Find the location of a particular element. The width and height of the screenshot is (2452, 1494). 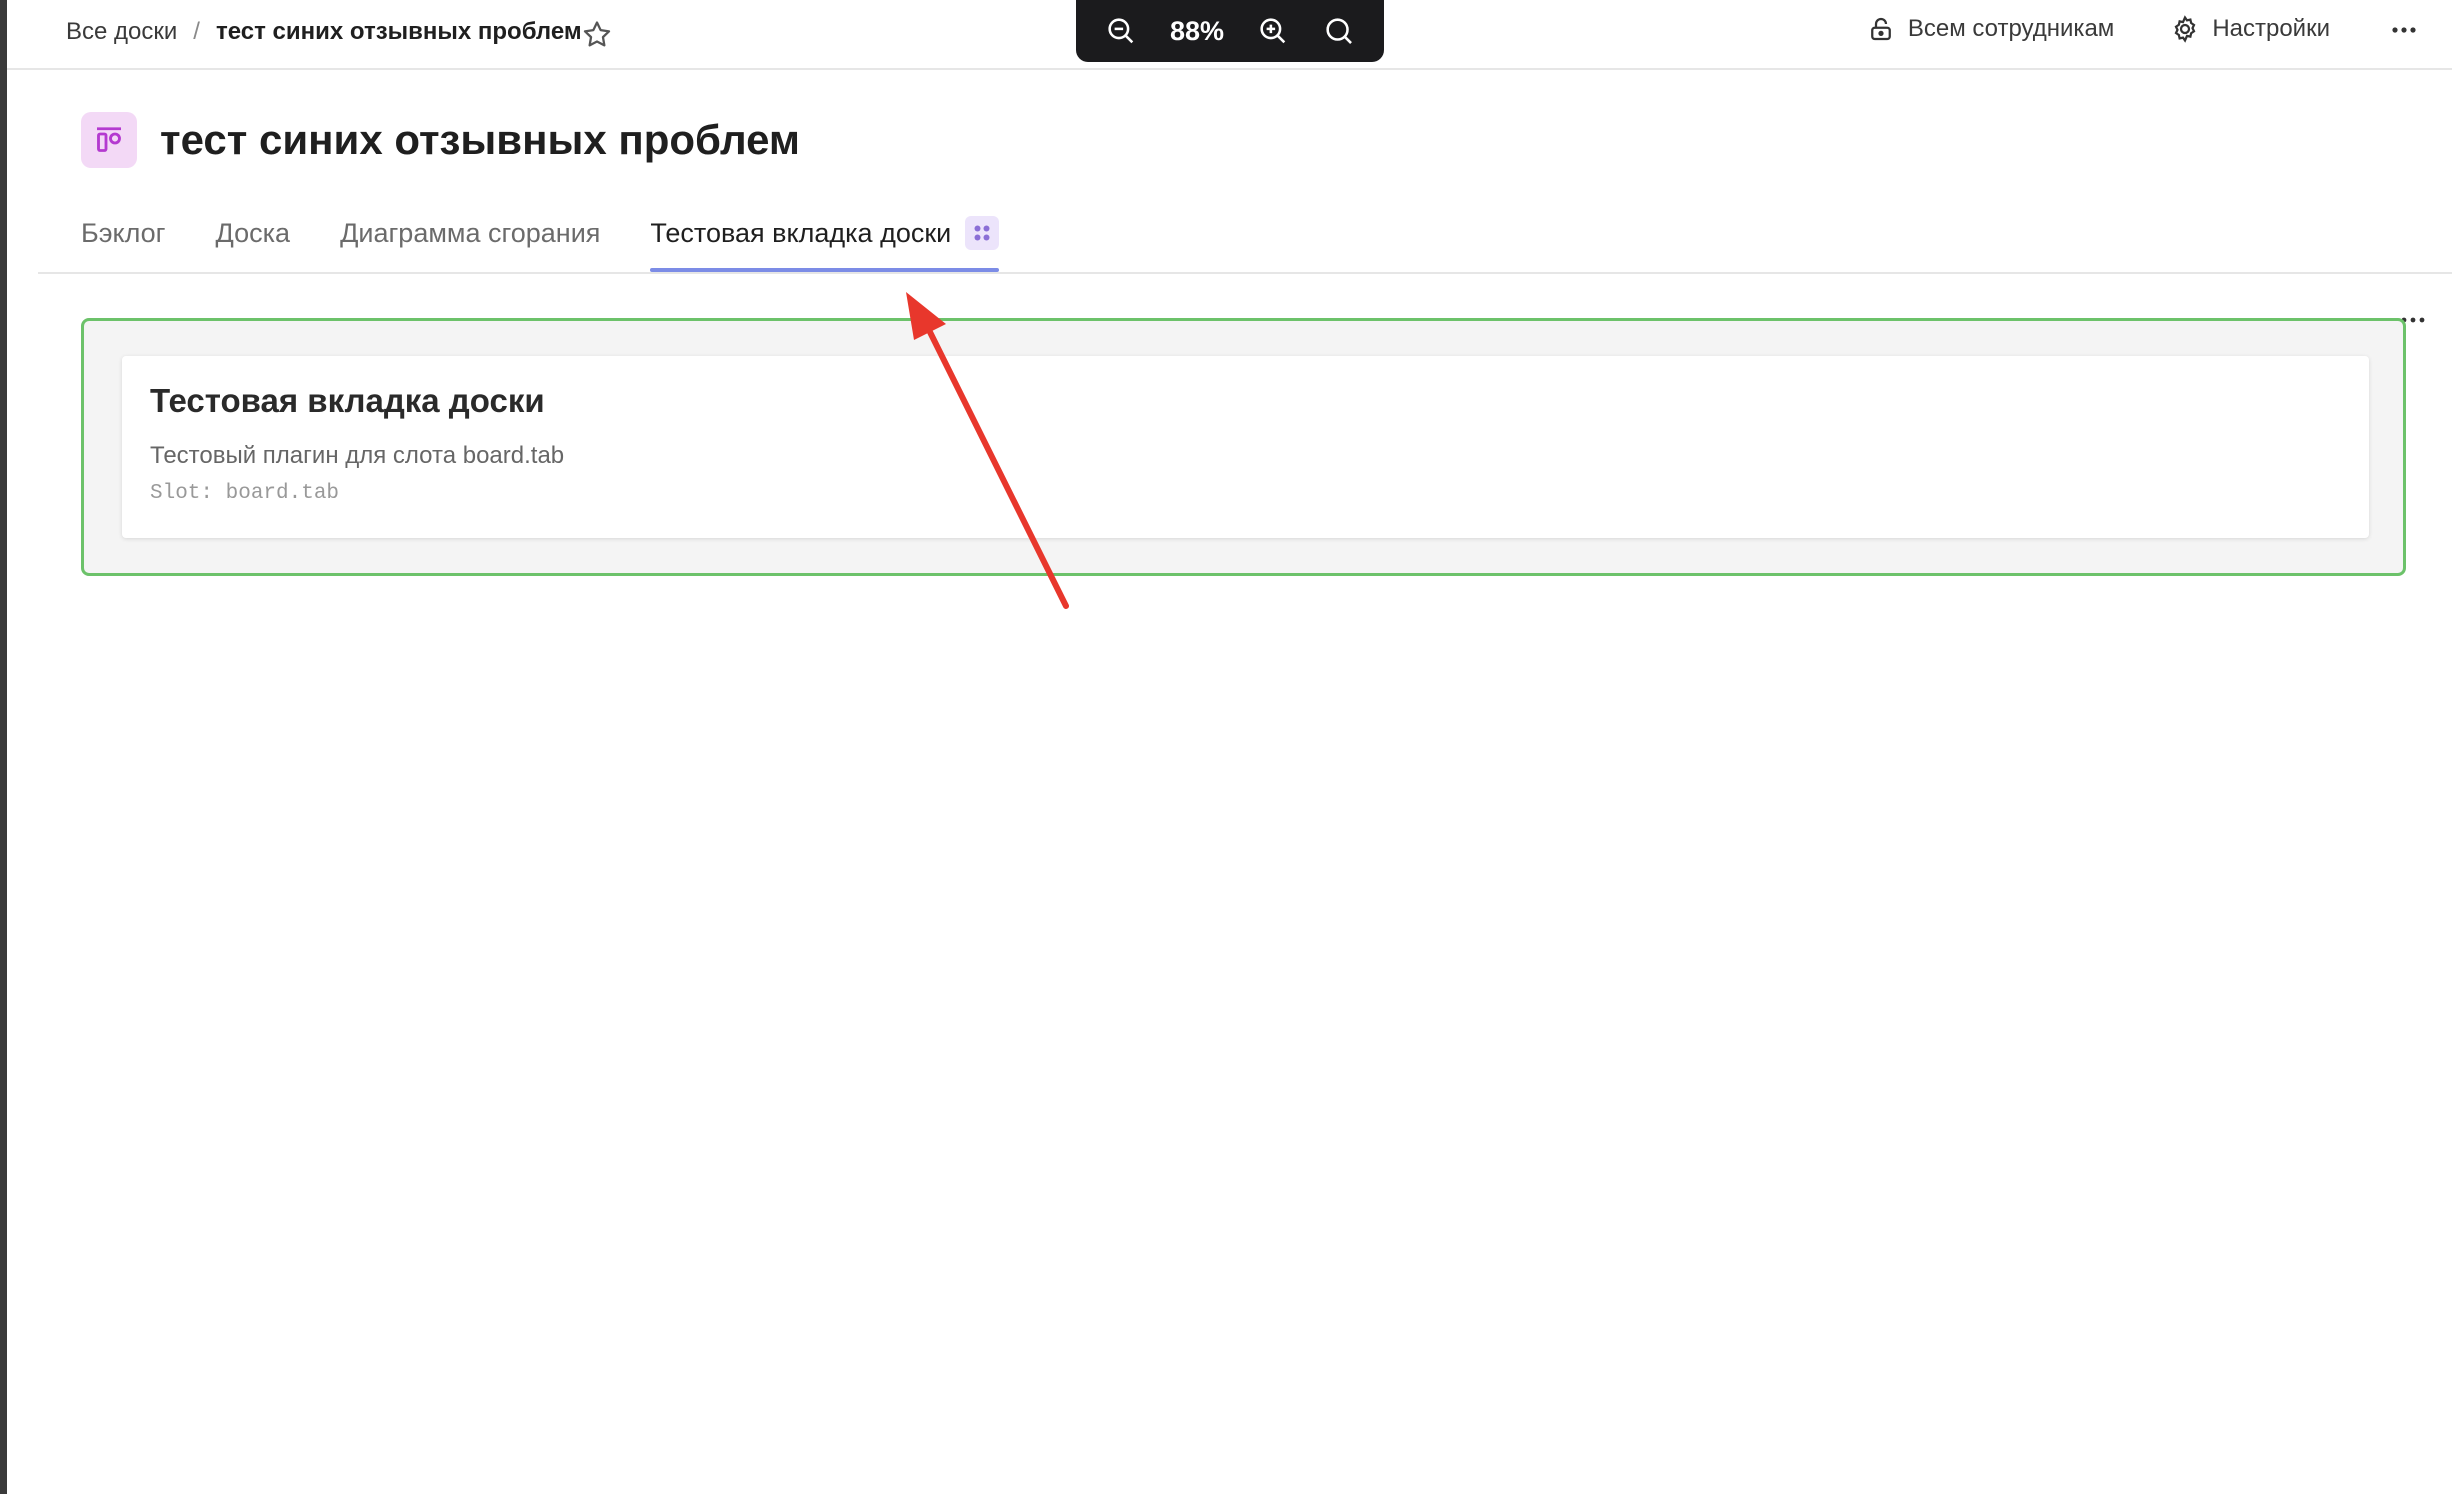

lock-icon is located at coordinates (1881, 29).